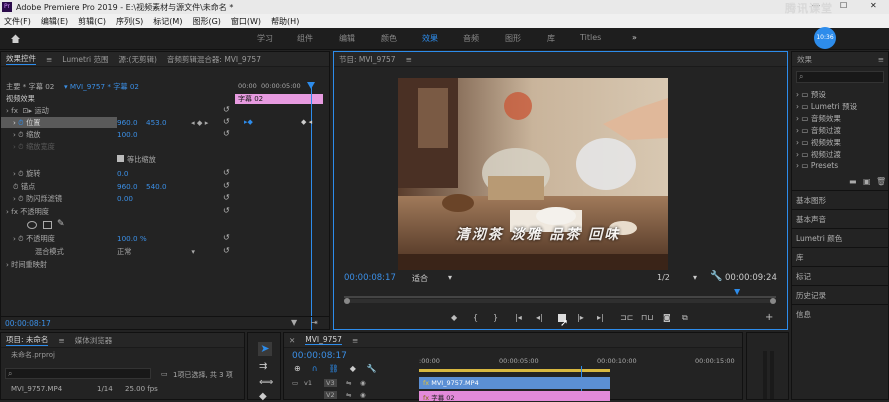 The image size is (889, 402). I want to click on reset-anti-flicker-icon: ↺, so click(226, 197).